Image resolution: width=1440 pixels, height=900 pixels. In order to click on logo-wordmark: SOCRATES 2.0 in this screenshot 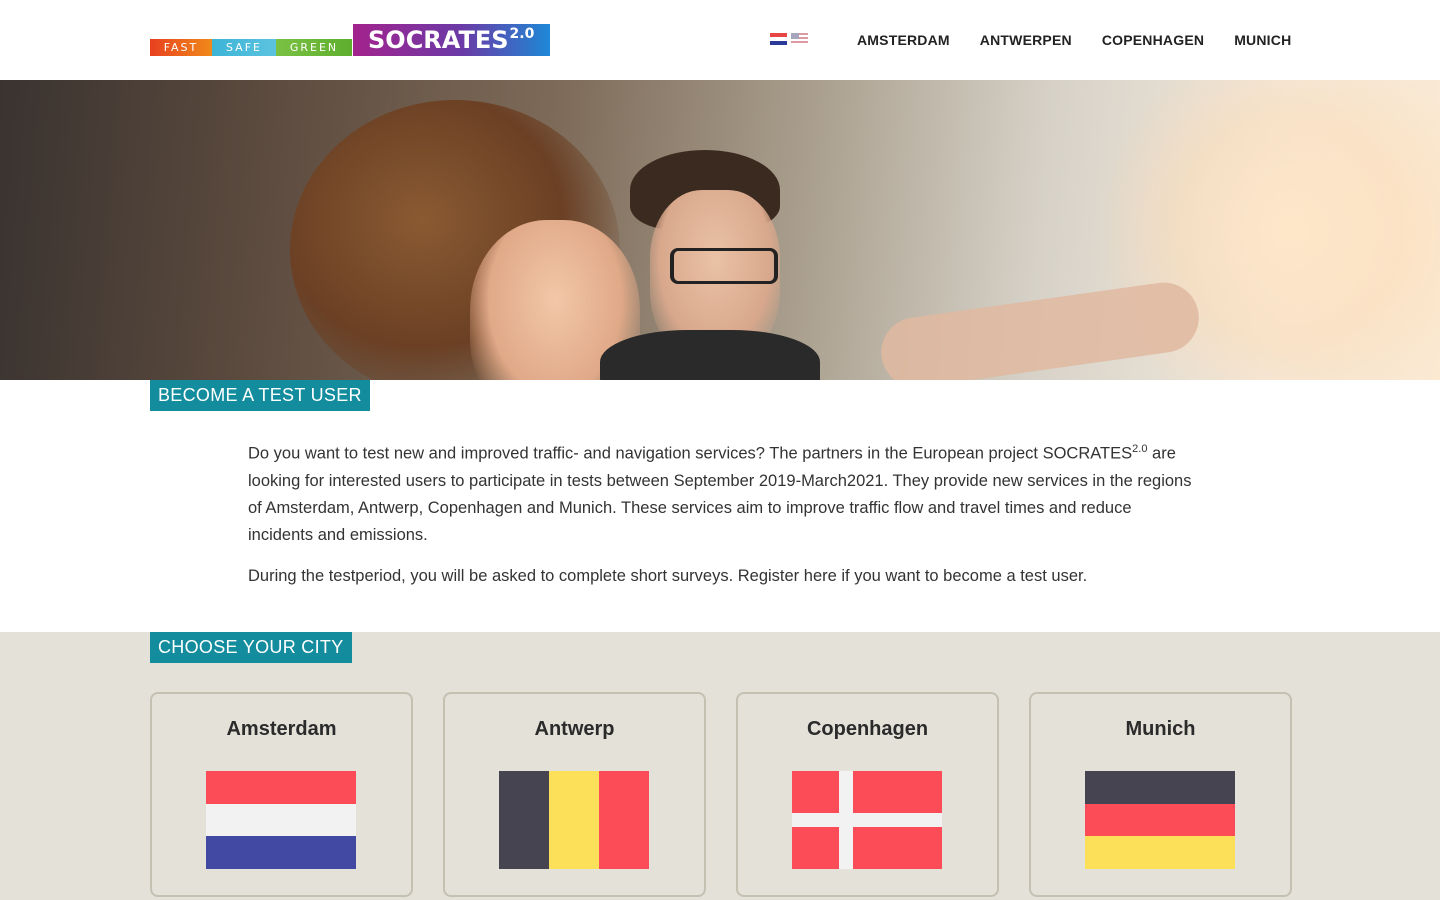, I will do `click(451, 40)`.